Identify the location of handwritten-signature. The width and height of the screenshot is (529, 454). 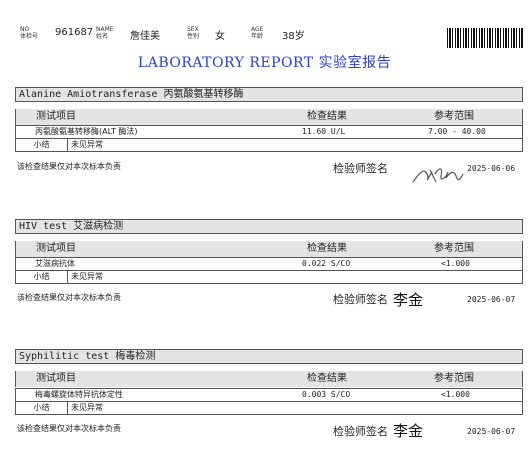
(438, 175).